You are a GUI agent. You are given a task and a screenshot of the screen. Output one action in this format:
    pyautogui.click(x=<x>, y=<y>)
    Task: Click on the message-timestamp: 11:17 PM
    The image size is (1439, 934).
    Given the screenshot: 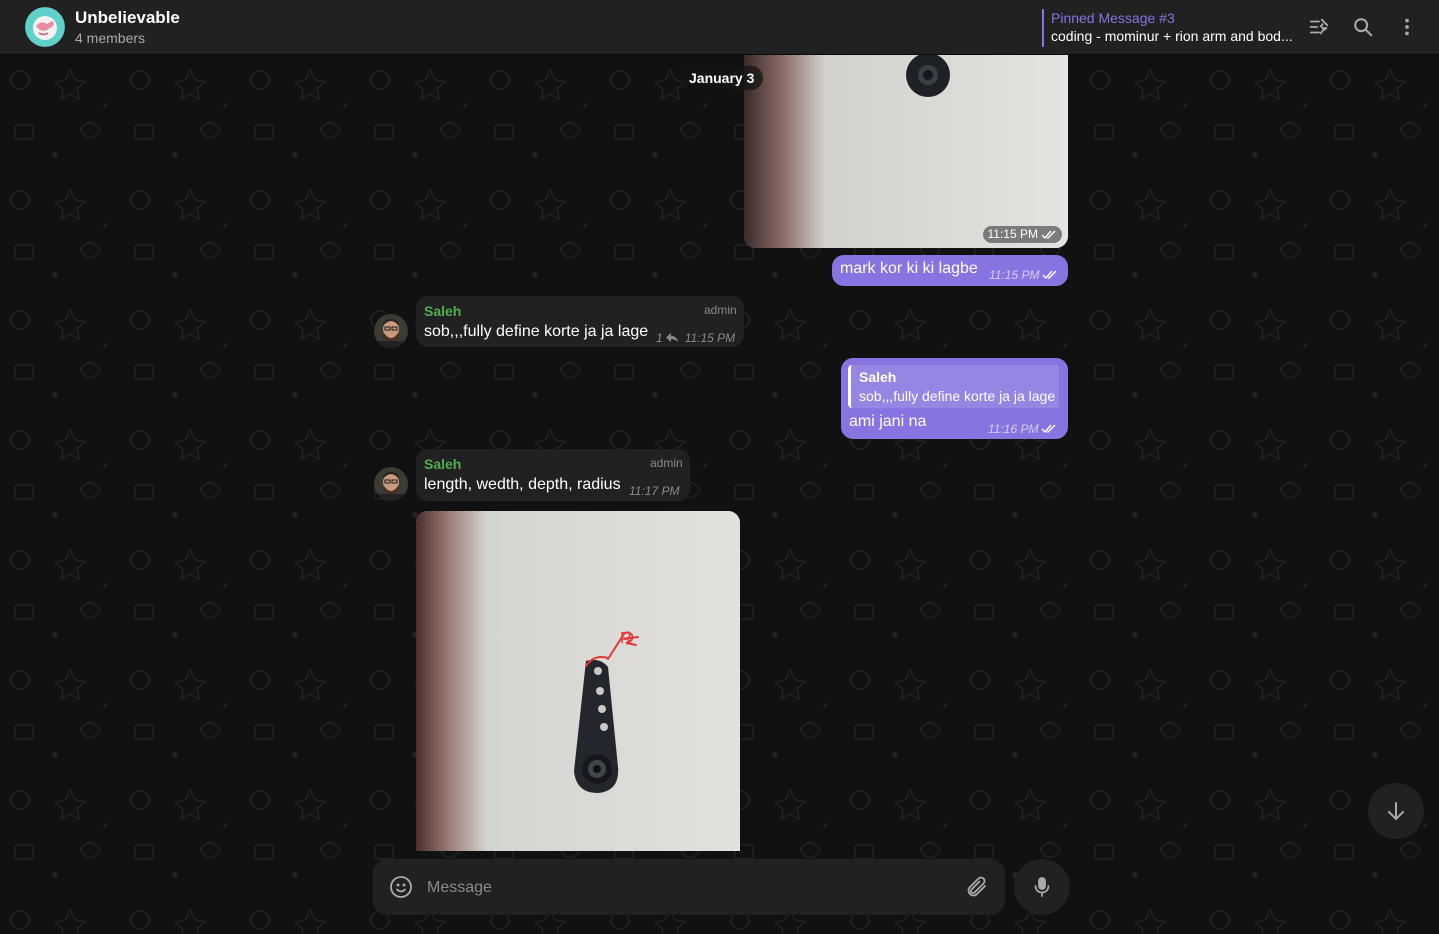 What is the action you would take?
    pyautogui.click(x=654, y=491)
    